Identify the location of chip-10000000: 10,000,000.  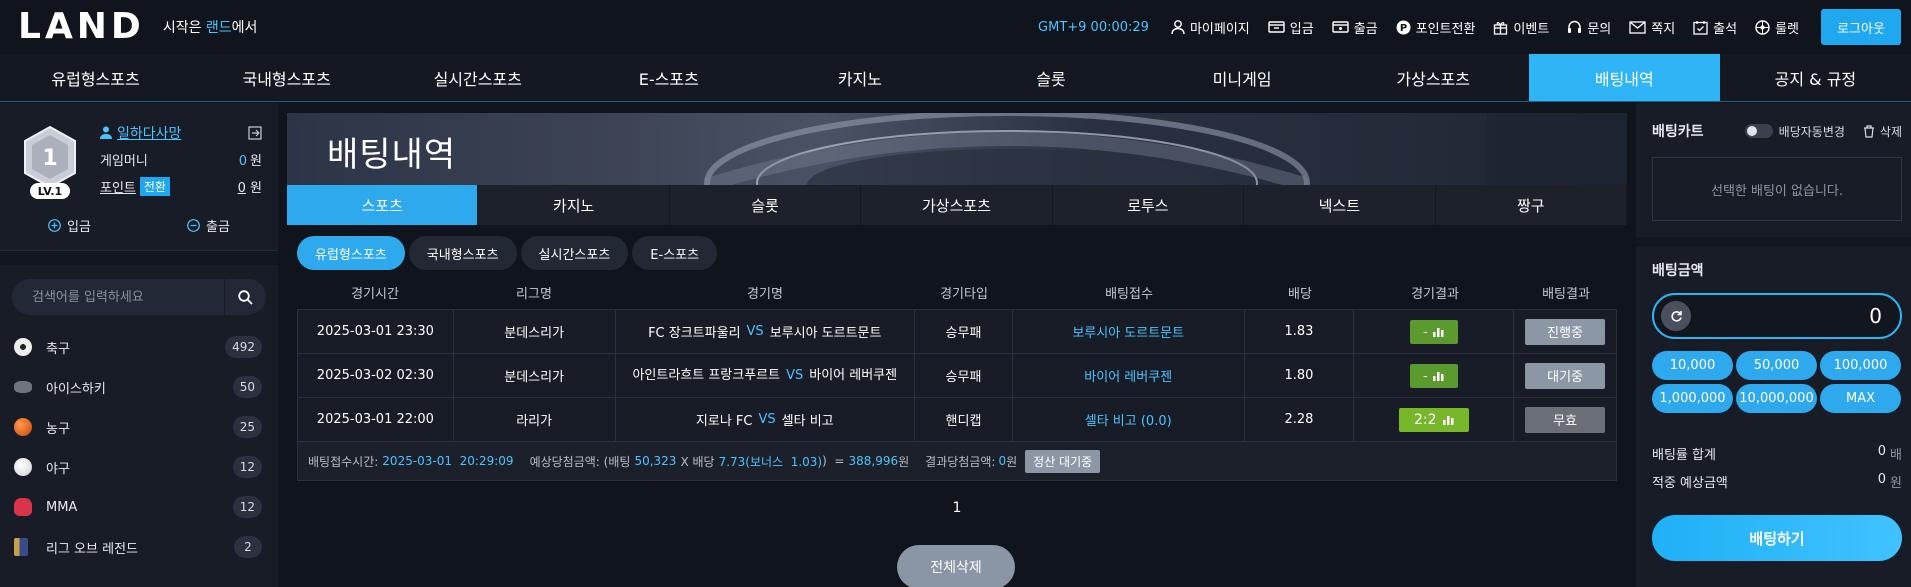
(1776, 398).